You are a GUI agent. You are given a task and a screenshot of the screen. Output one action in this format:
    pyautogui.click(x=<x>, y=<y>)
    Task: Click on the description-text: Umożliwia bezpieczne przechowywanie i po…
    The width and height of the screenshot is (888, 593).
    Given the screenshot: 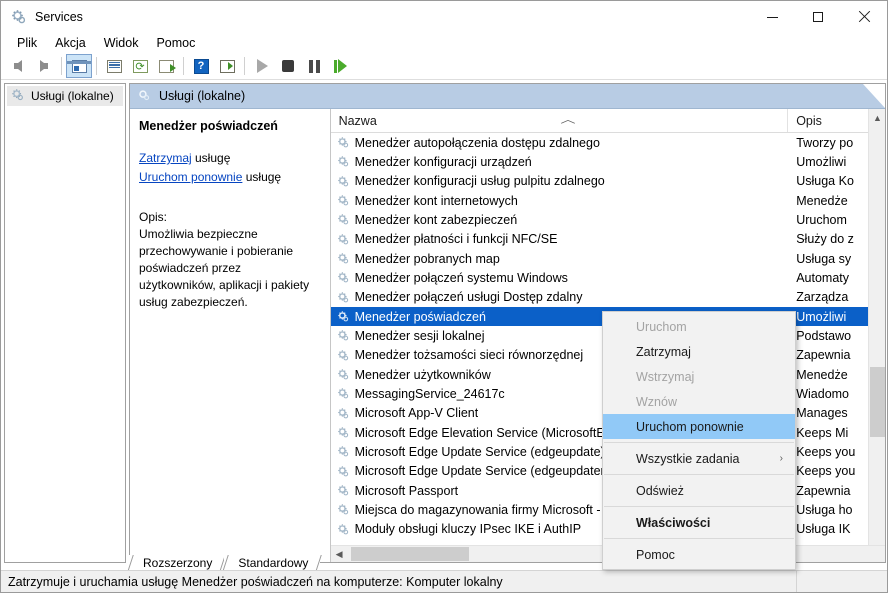 What is the action you would take?
    pyautogui.click(x=224, y=268)
    